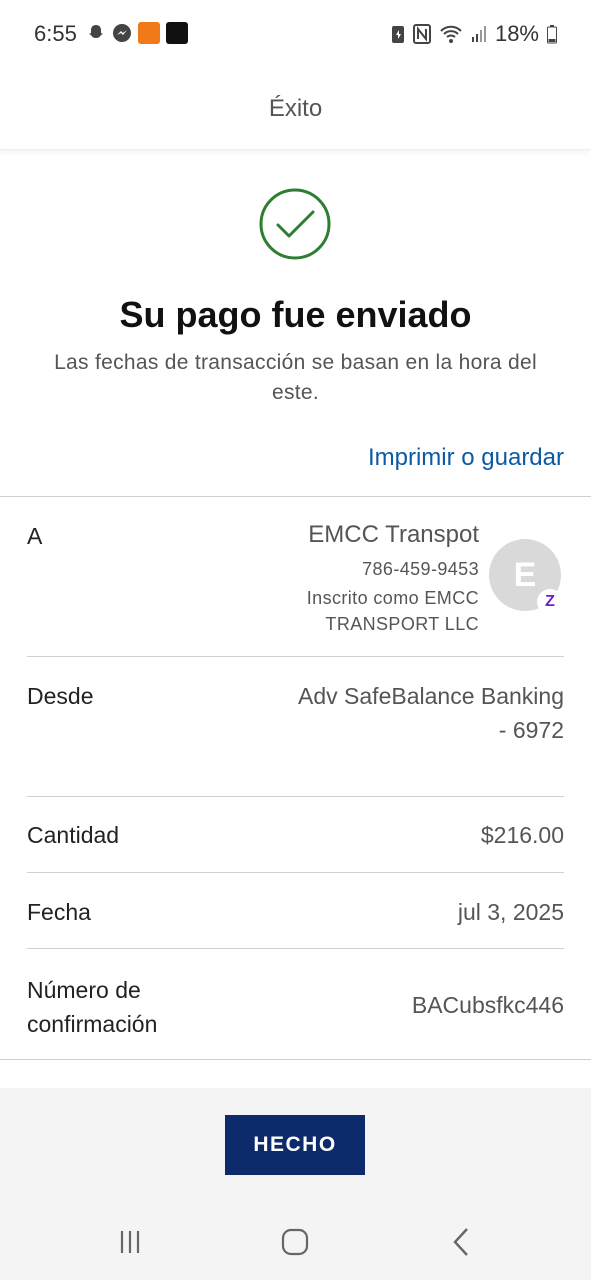  Describe the element at coordinates (295, 34) in the screenshot. I see `status-bar: 6:55 18%` at that location.